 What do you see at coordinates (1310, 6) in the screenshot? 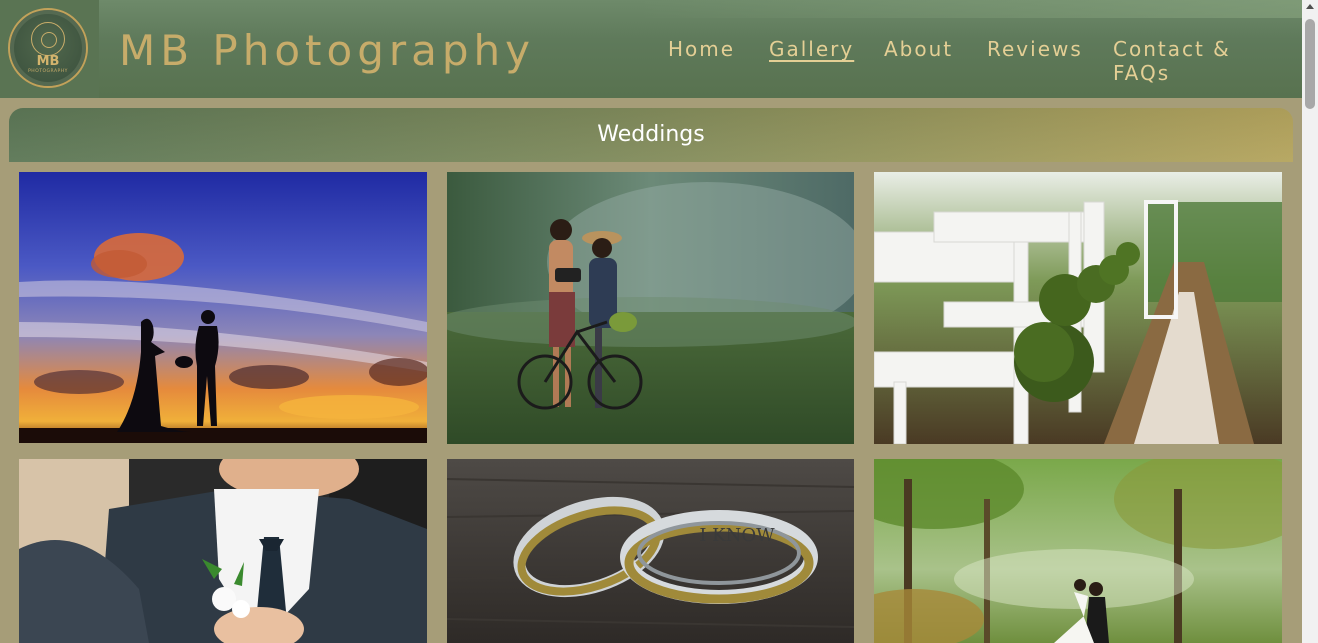
I see `scroll-up-arrow-icon` at bounding box center [1310, 6].